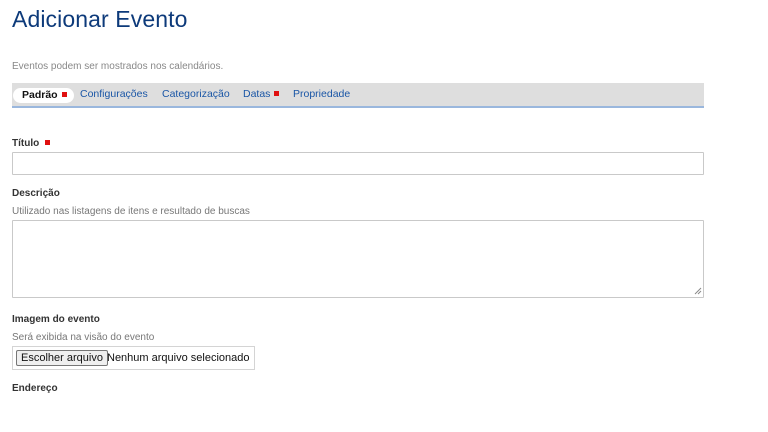 The image size is (768, 432). I want to click on file-status-text: Nenhum arquivo selecionado, so click(178, 358).